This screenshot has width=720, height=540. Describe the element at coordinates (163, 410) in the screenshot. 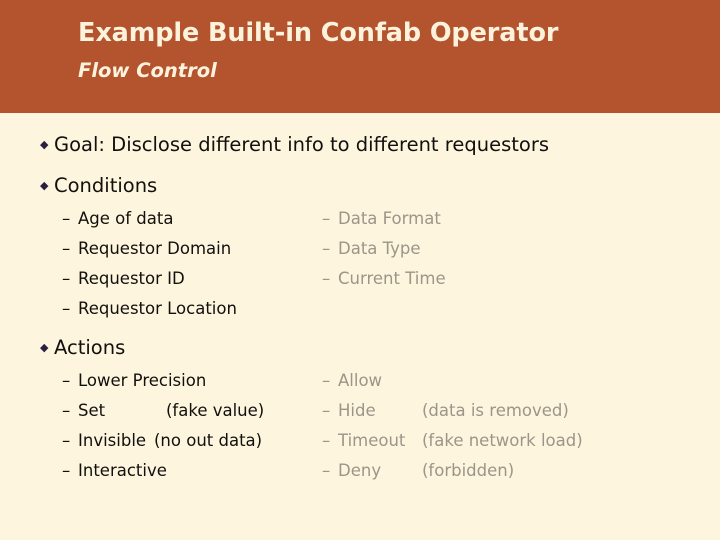

I see `list-item: – Set (fake value)` at that location.